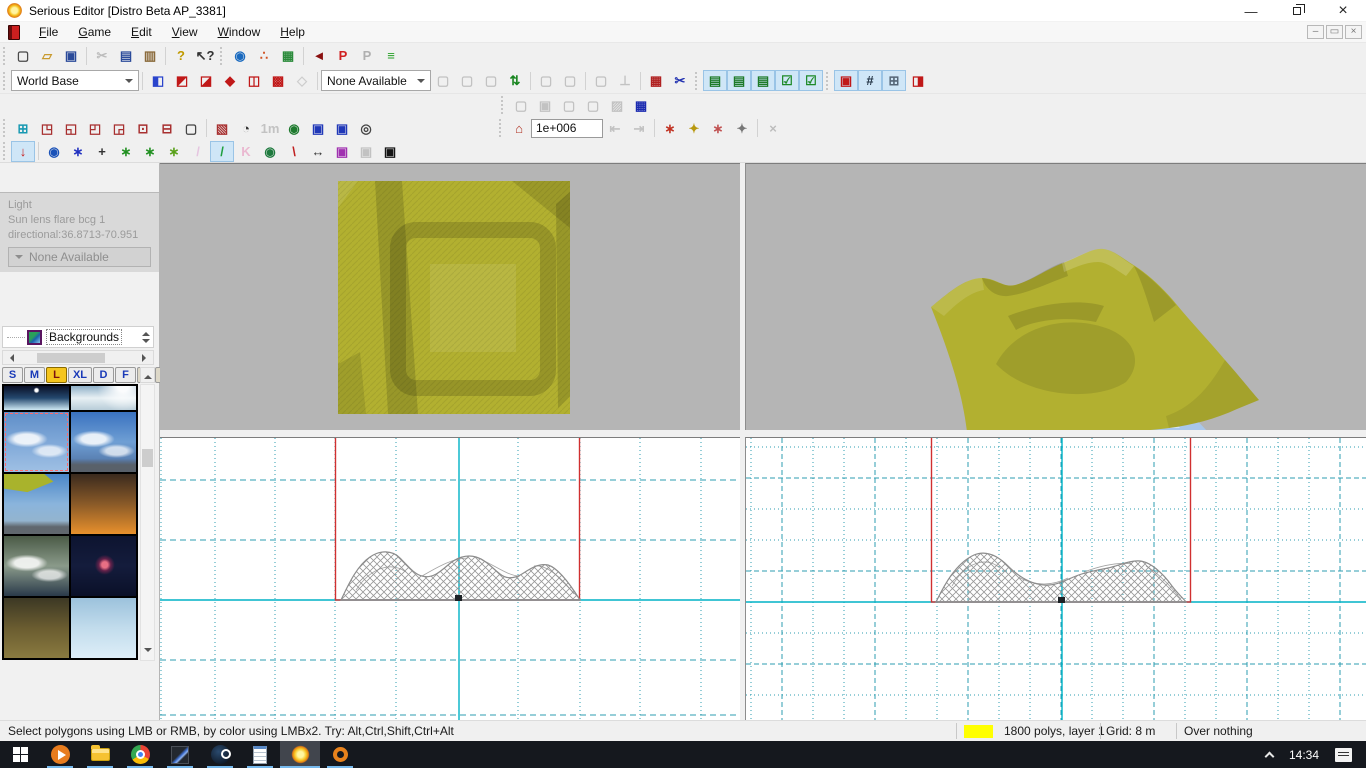 The image size is (1366, 768). Describe the element at coordinates (146, 332) in the screenshot. I see `tree-scroll-up-icon` at that location.